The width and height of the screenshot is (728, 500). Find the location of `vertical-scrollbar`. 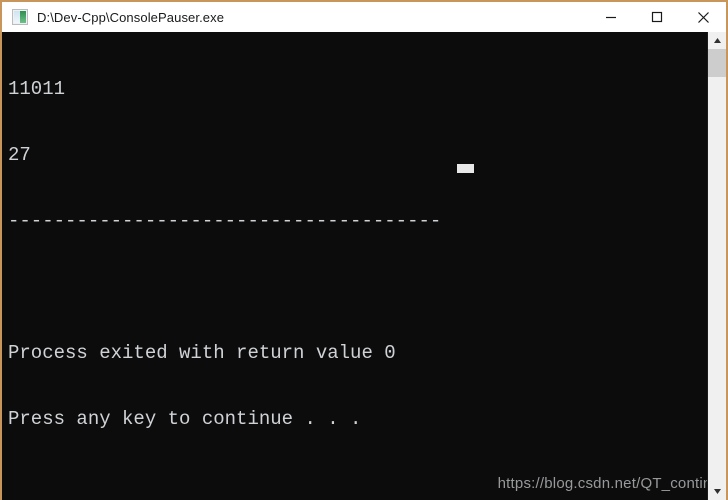

vertical-scrollbar is located at coordinates (716, 266).